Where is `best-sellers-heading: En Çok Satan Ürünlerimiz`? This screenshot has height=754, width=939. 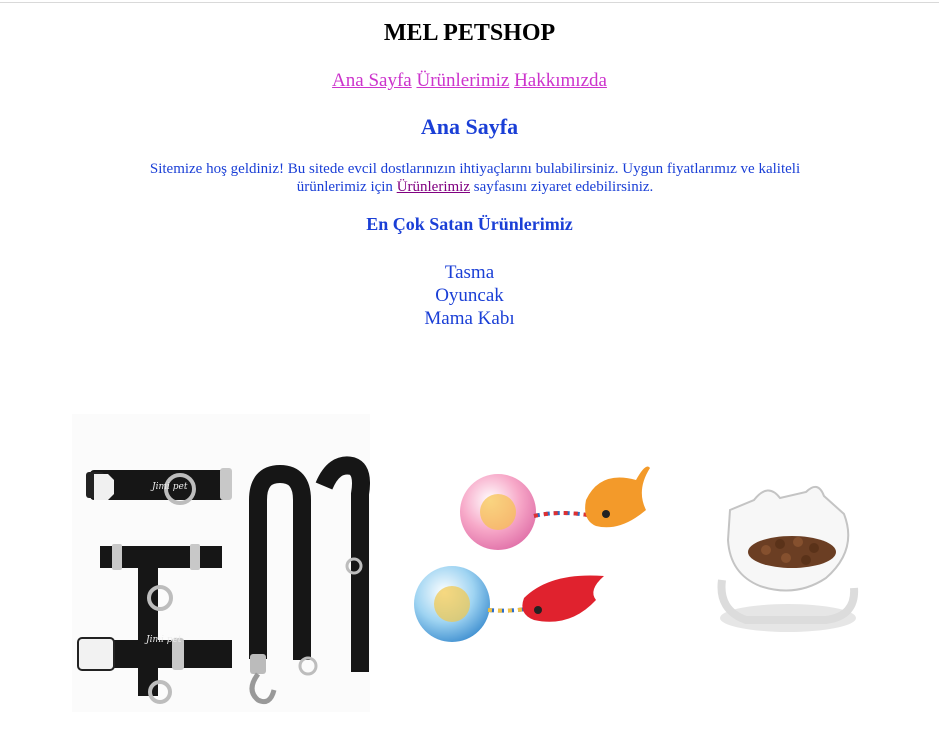 best-sellers-heading: En Çok Satan Ürünlerimiz is located at coordinates (469, 224).